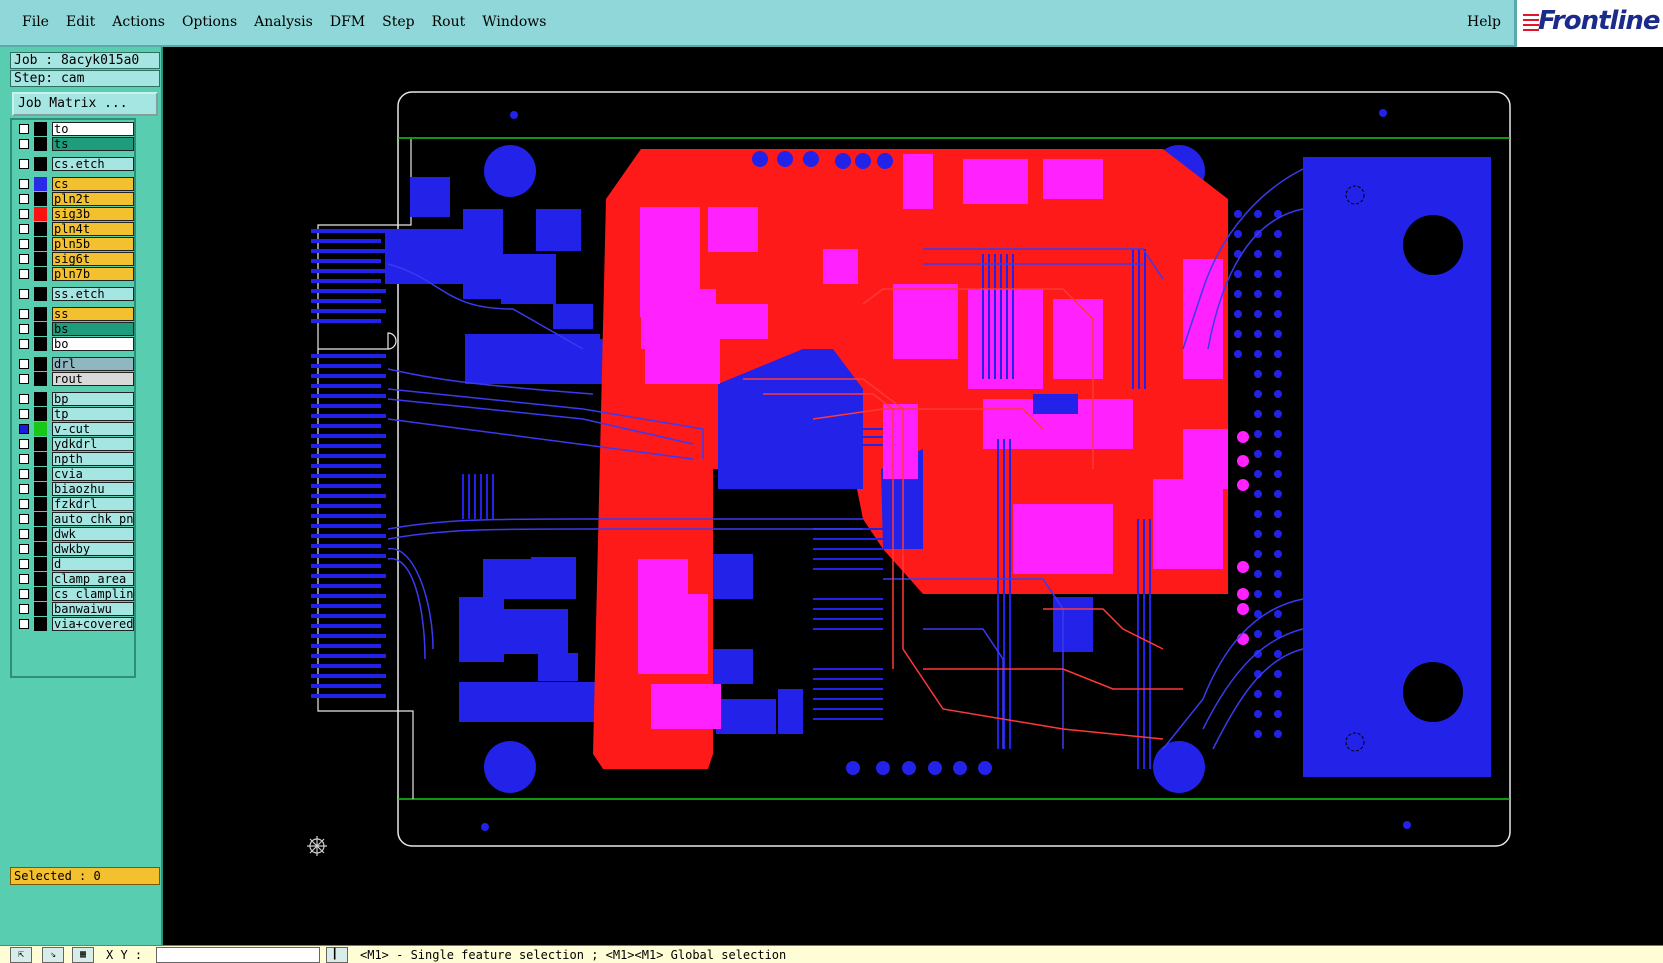 This screenshot has height=963, width=1663. I want to click on layer-row-v-cut: v-cut, so click(75, 429).